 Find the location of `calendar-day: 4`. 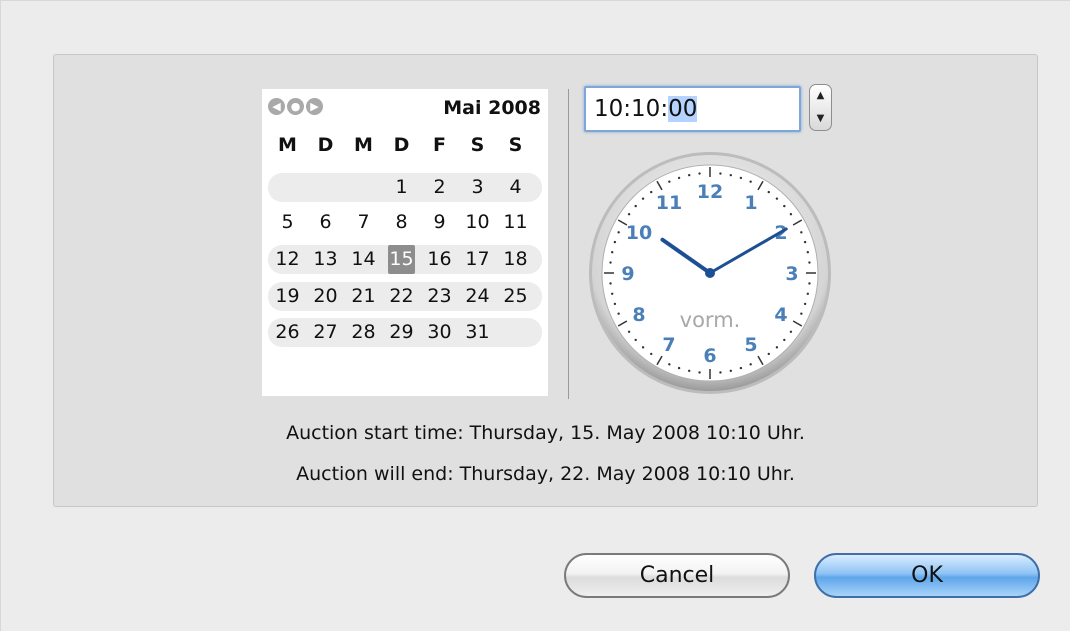

calendar-day: 4 is located at coordinates (515, 187).